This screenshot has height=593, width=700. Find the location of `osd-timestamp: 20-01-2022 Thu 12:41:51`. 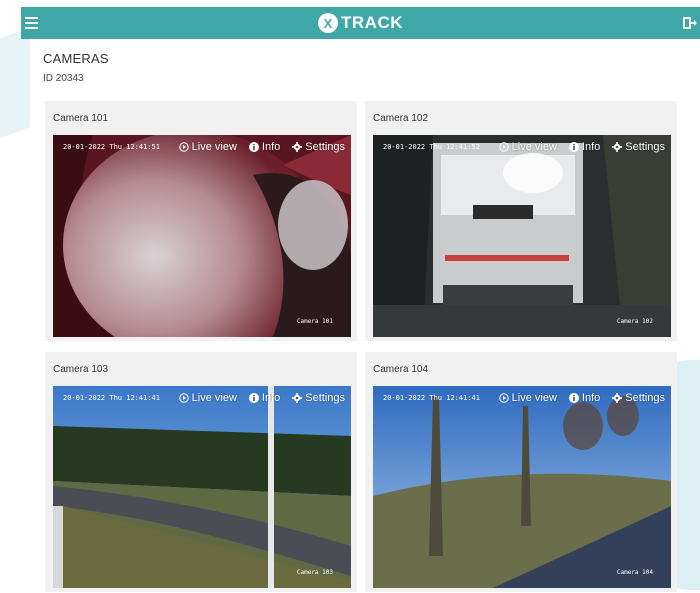

osd-timestamp: 20-01-2022 Thu 12:41:51 is located at coordinates (111, 147).